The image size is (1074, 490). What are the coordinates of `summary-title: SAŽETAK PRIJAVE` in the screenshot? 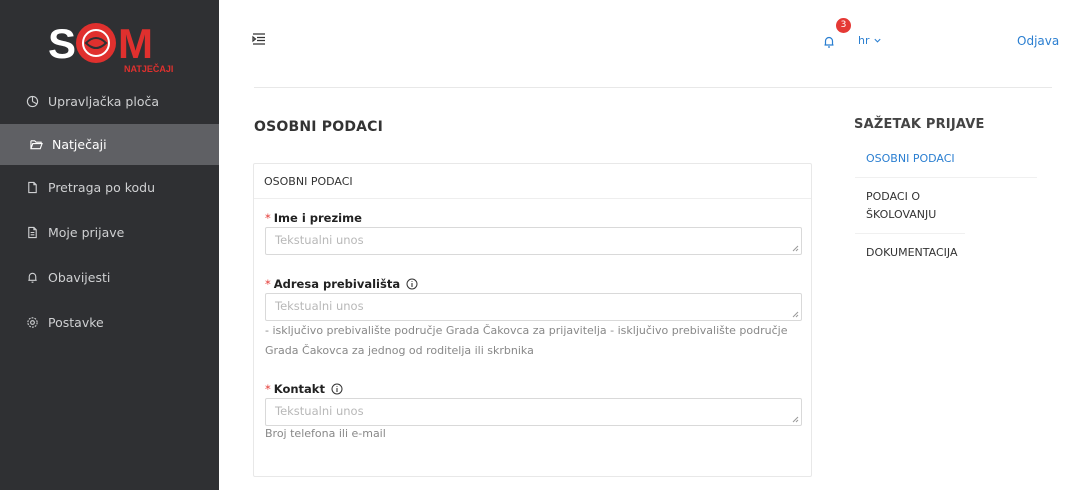 It's located at (919, 124).